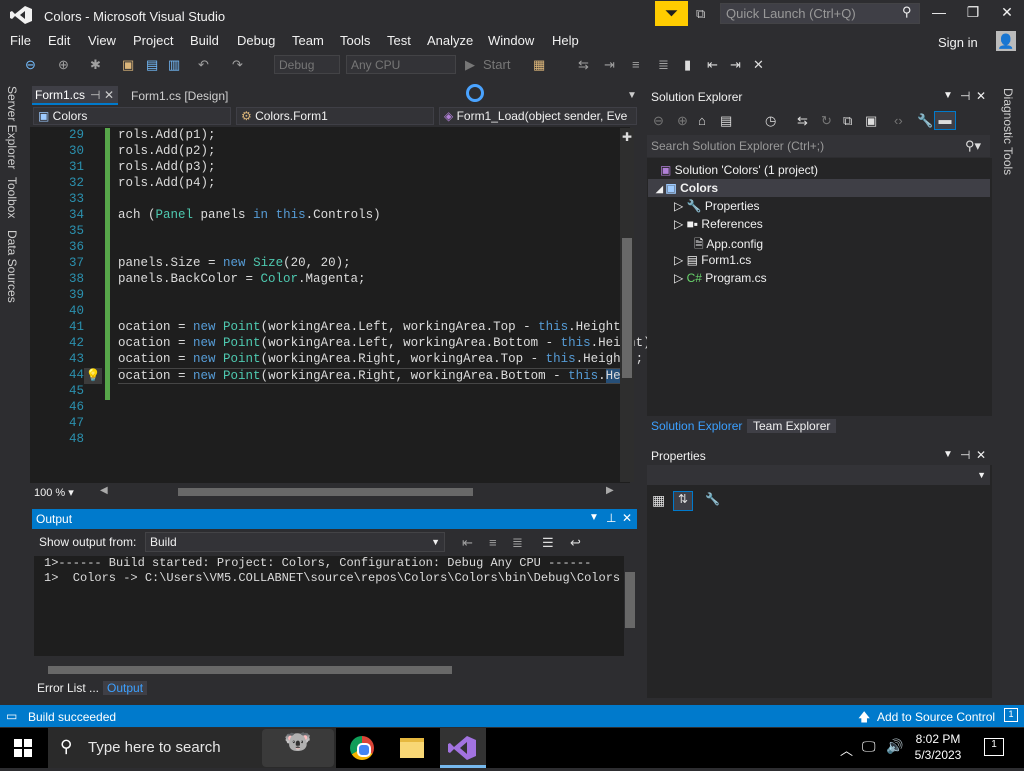 The width and height of the screenshot is (1024, 771). What do you see at coordinates (335, 116) in the screenshot?
I see `class-nav-dropdown: ⚙ Colors.Form1` at bounding box center [335, 116].